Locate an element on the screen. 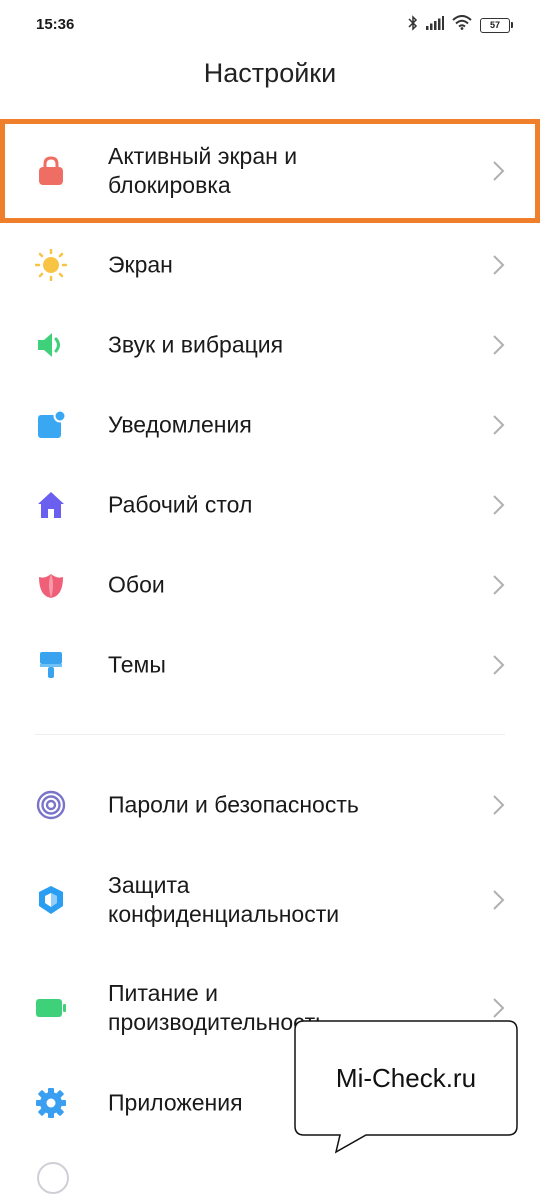 The width and height of the screenshot is (540, 1194). setting-display: Экран is located at coordinates (270, 265).